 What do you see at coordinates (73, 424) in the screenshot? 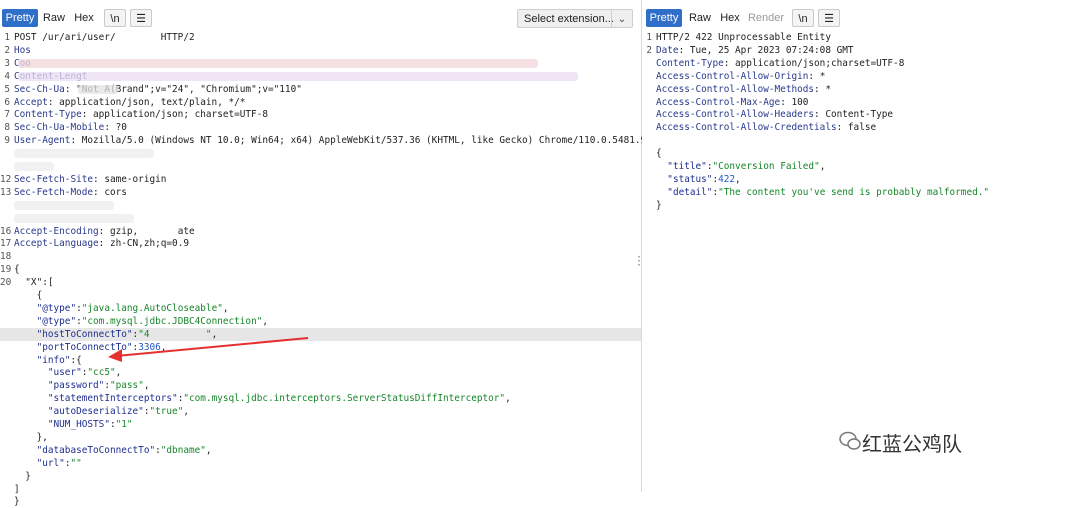
I see `line-code: "NUM_HOSTS":"1"` at bounding box center [73, 424].